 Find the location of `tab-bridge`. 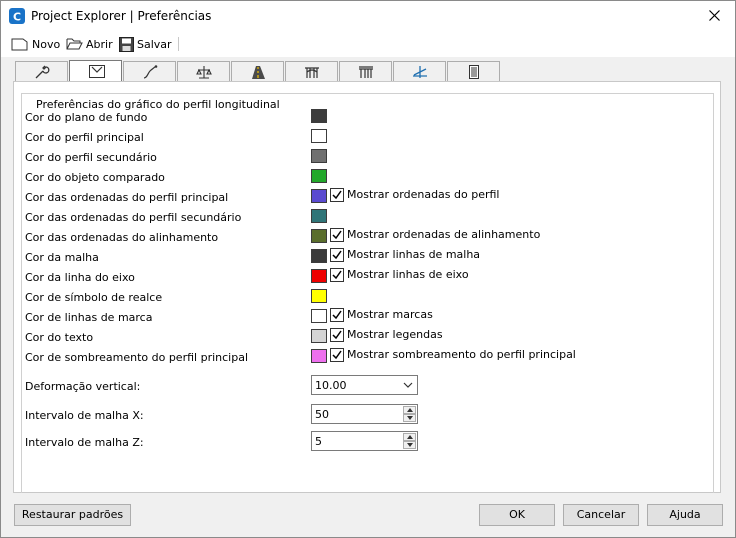

tab-bridge is located at coordinates (311, 71).